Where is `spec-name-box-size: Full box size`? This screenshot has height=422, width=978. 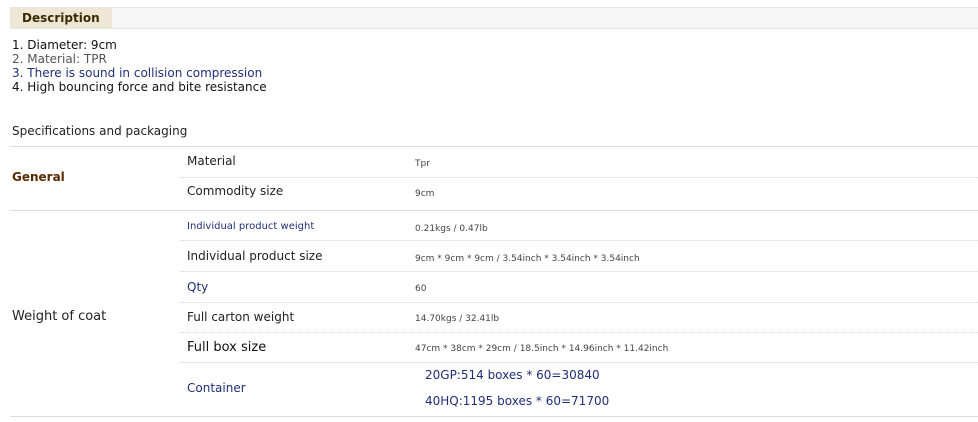
spec-name-box-size: Full box size is located at coordinates (227, 347).